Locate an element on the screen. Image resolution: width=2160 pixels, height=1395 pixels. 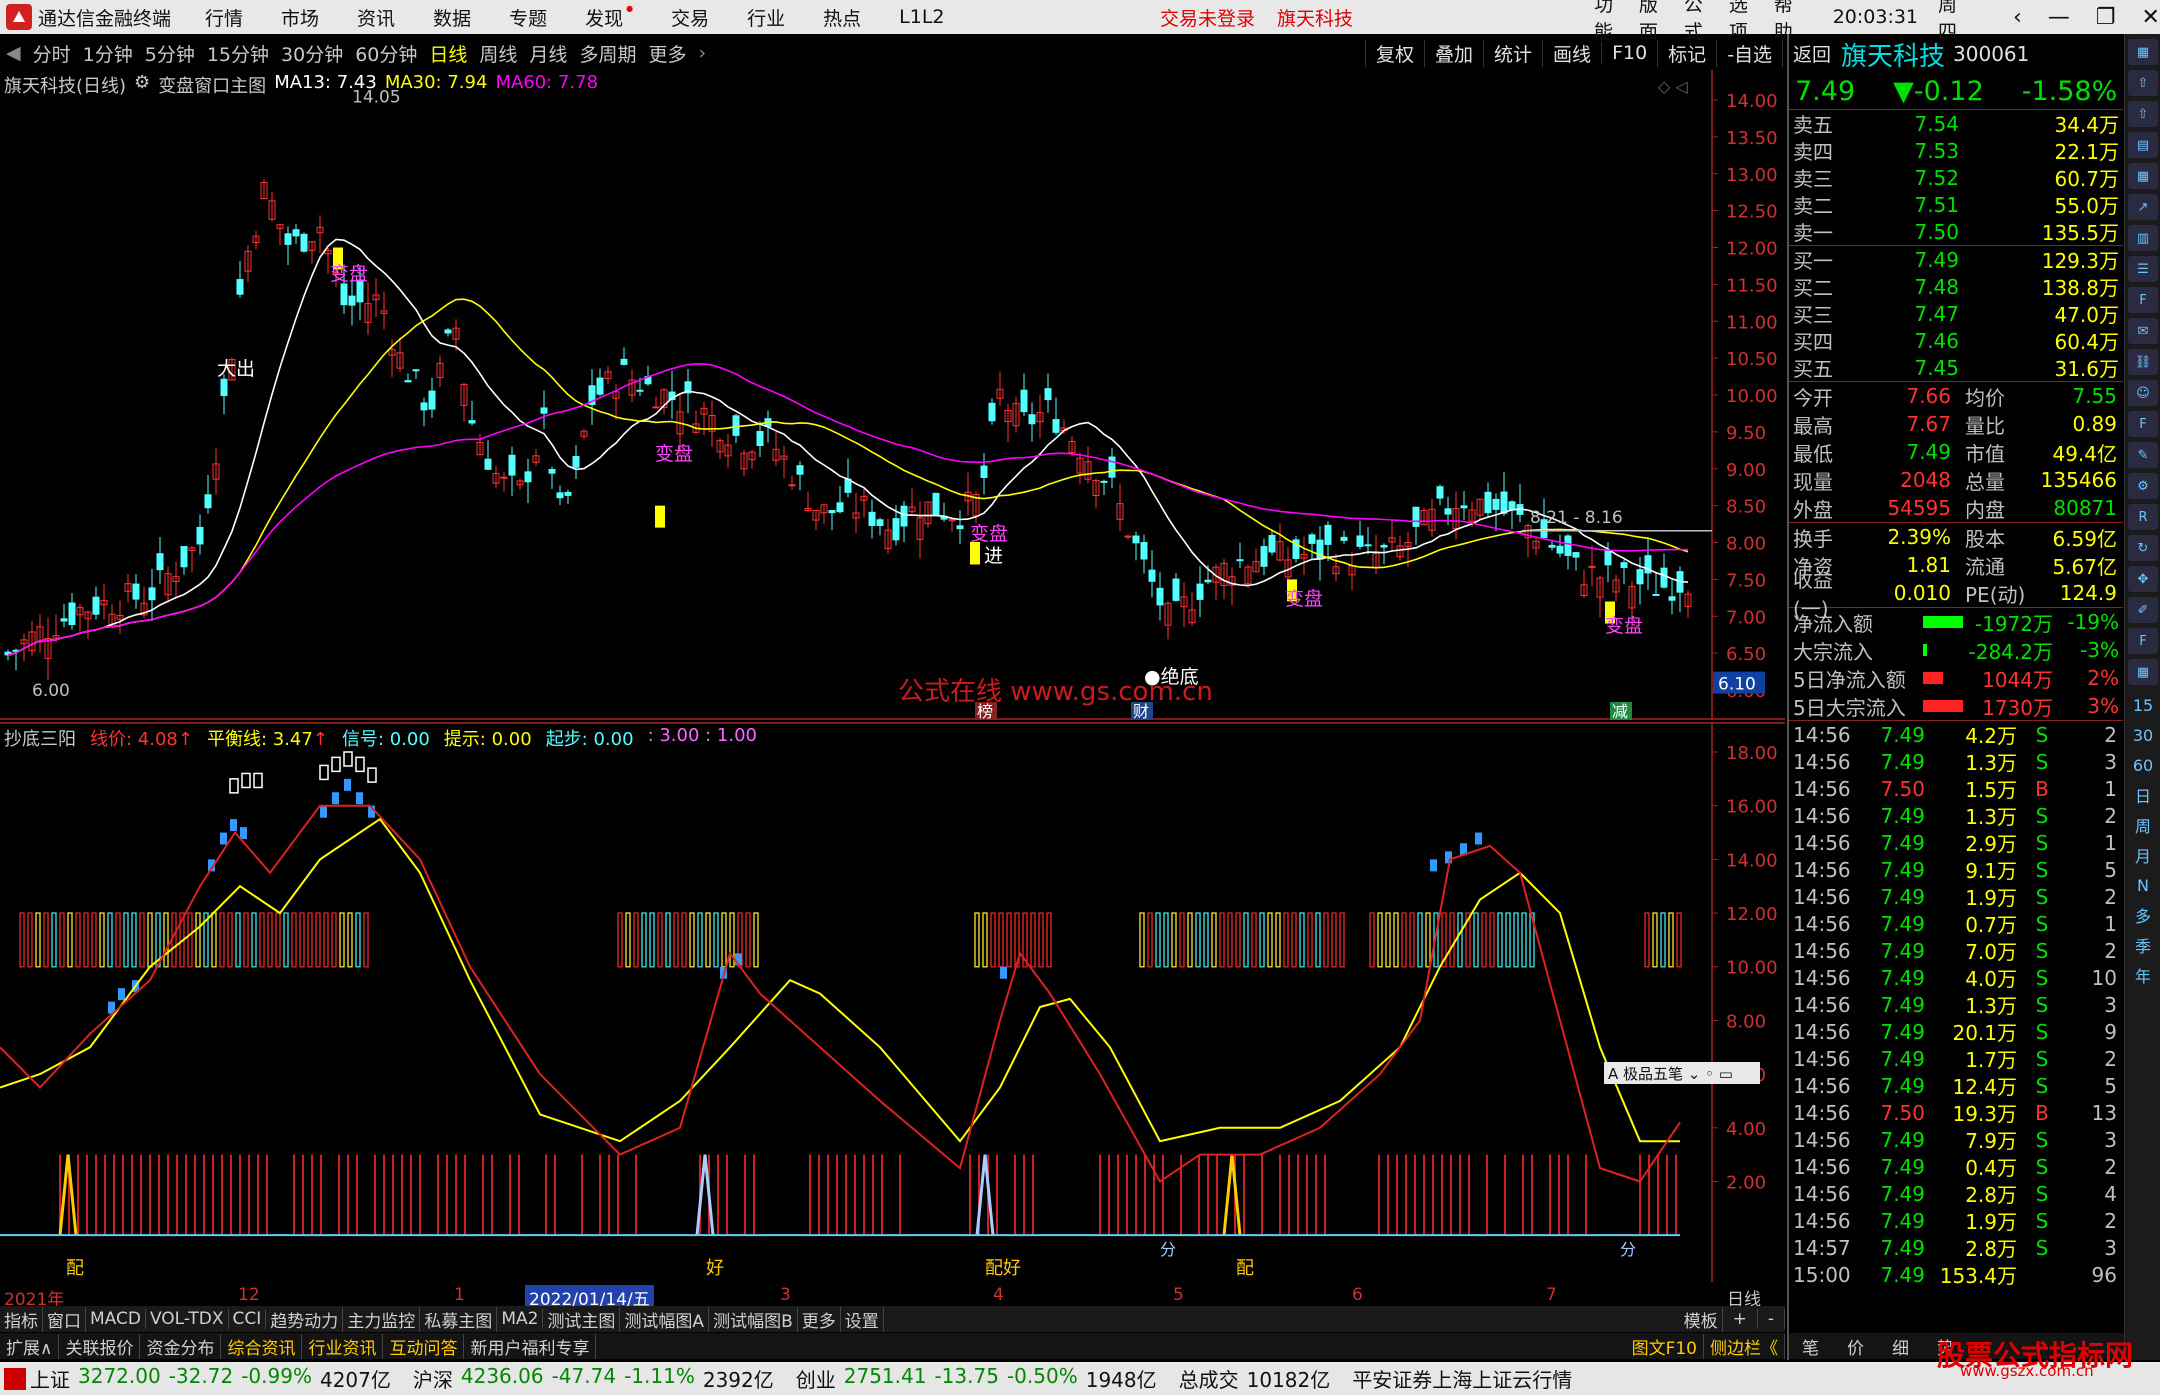
tab-moban: 模板 is located at coordinates (1701, 1319).